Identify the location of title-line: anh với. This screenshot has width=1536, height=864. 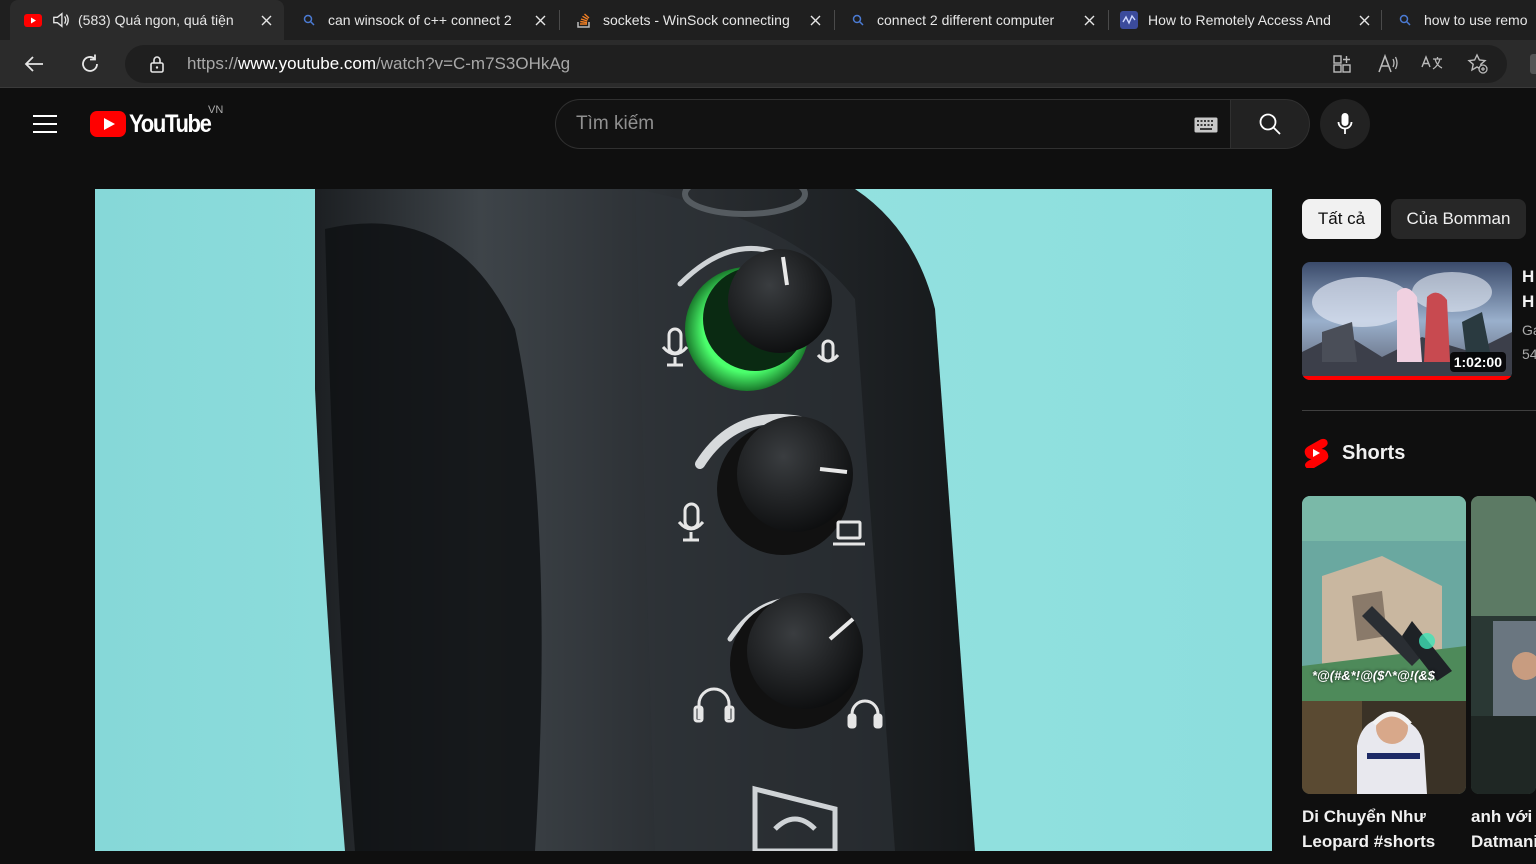
(1502, 816).